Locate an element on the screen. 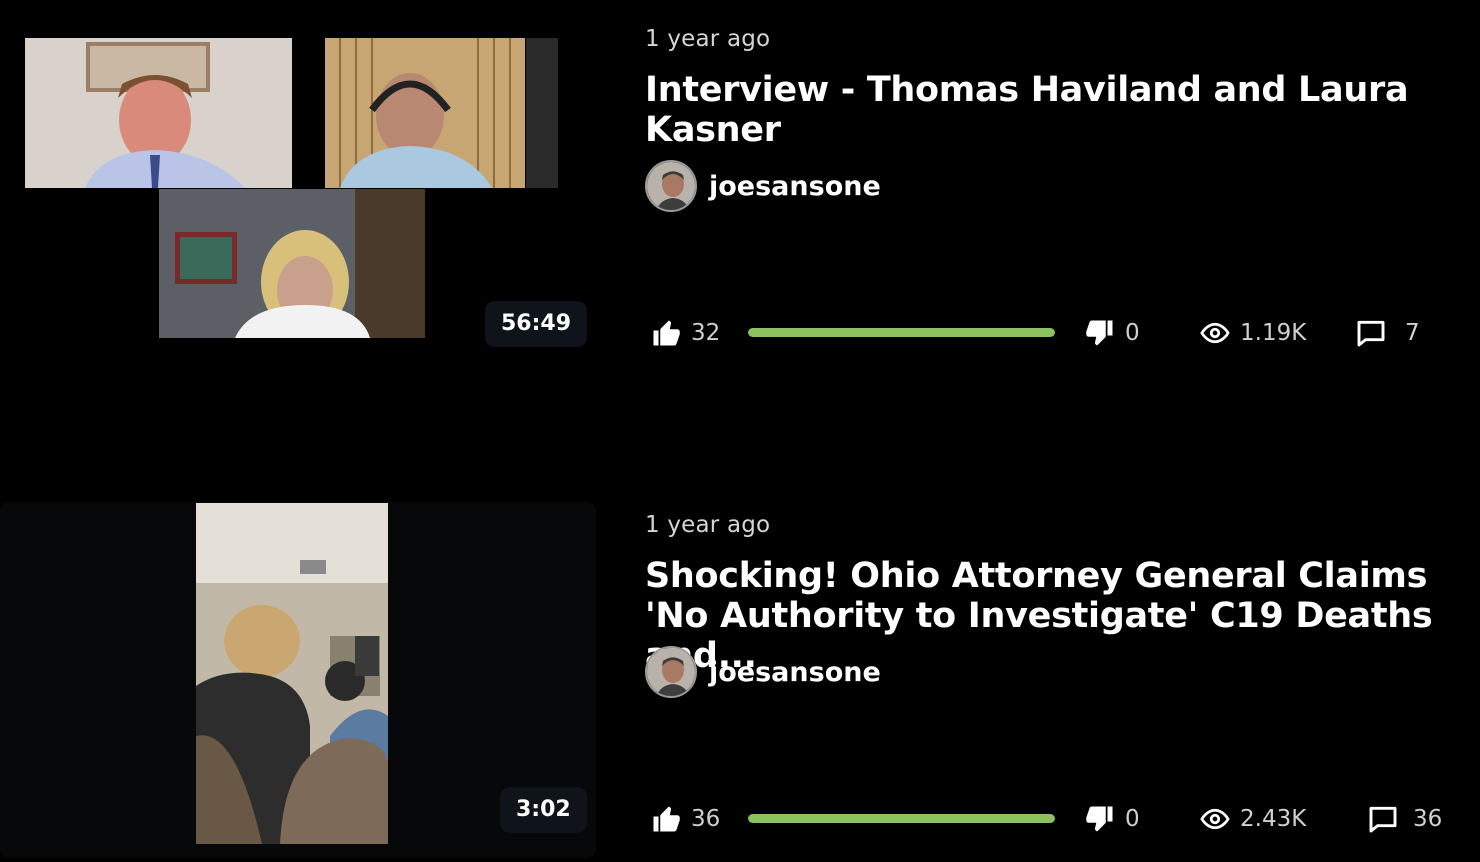 Image resolution: width=1480 pixels, height=862 pixels. view-count: 2.43K is located at coordinates (1273, 819).